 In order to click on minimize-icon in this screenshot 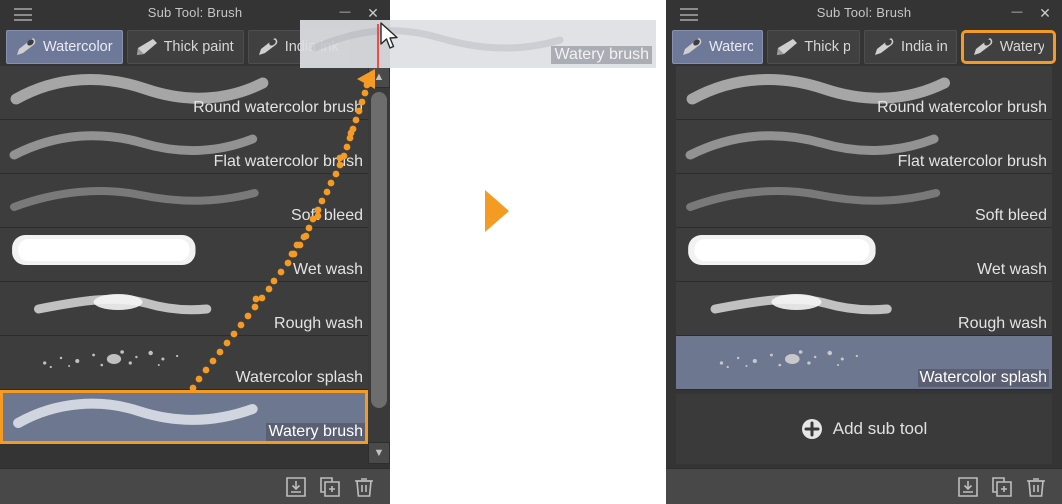, I will do `click(1017, 13)`.